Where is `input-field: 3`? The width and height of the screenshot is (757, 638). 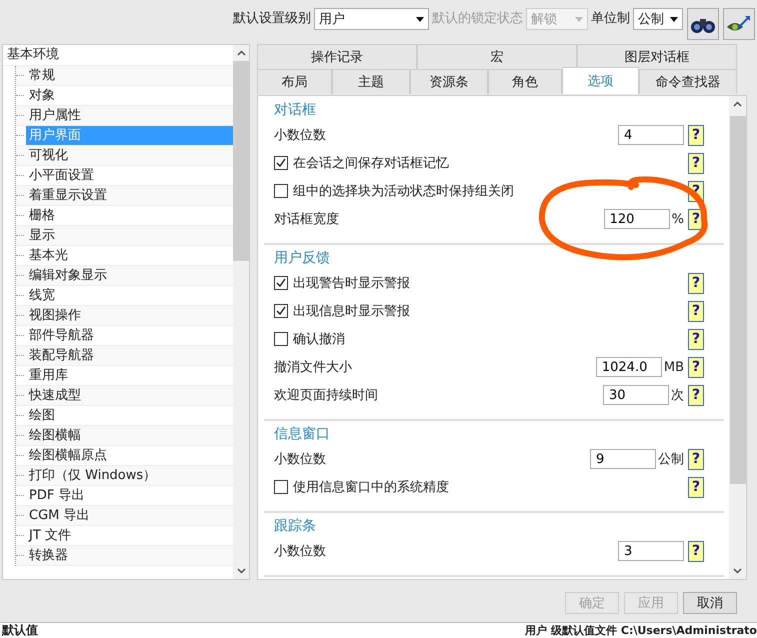
input-field: 3 is located at coordinates (651, 551).